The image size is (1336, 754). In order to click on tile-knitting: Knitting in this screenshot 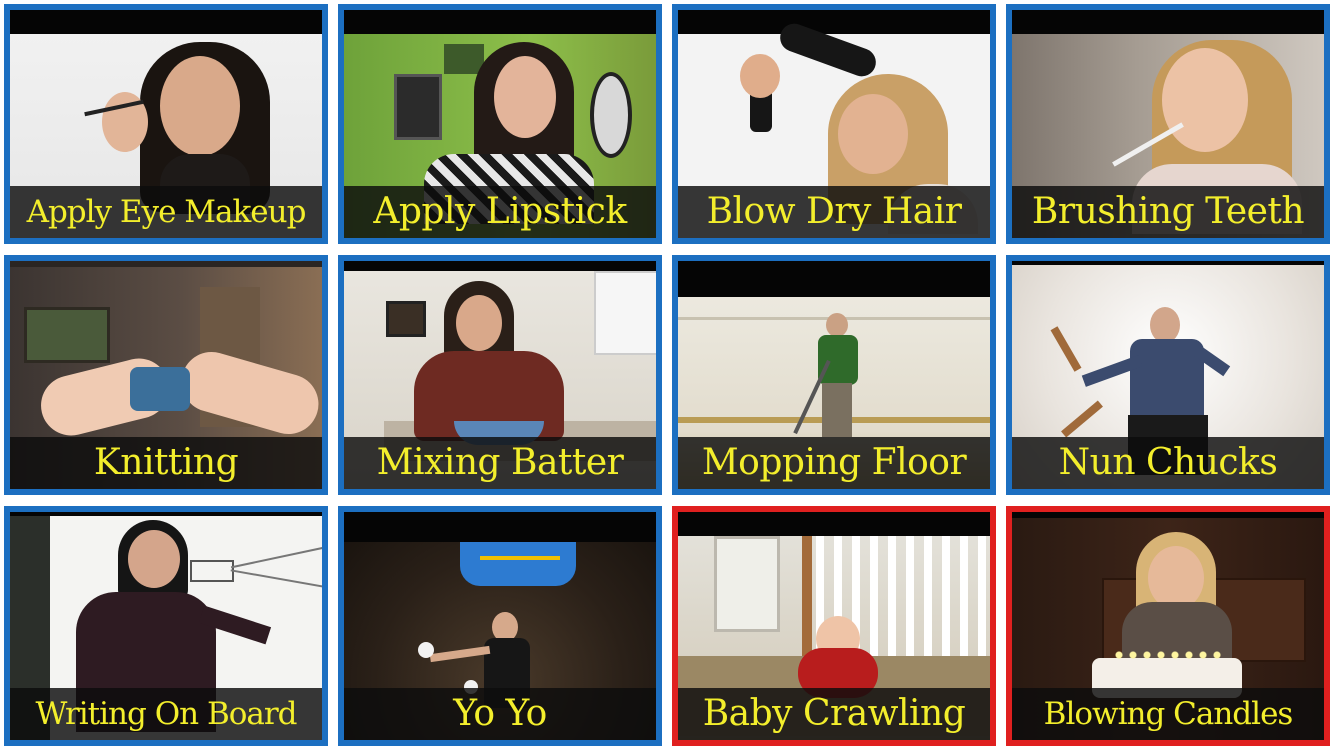, I will do `click(166, 375)`.